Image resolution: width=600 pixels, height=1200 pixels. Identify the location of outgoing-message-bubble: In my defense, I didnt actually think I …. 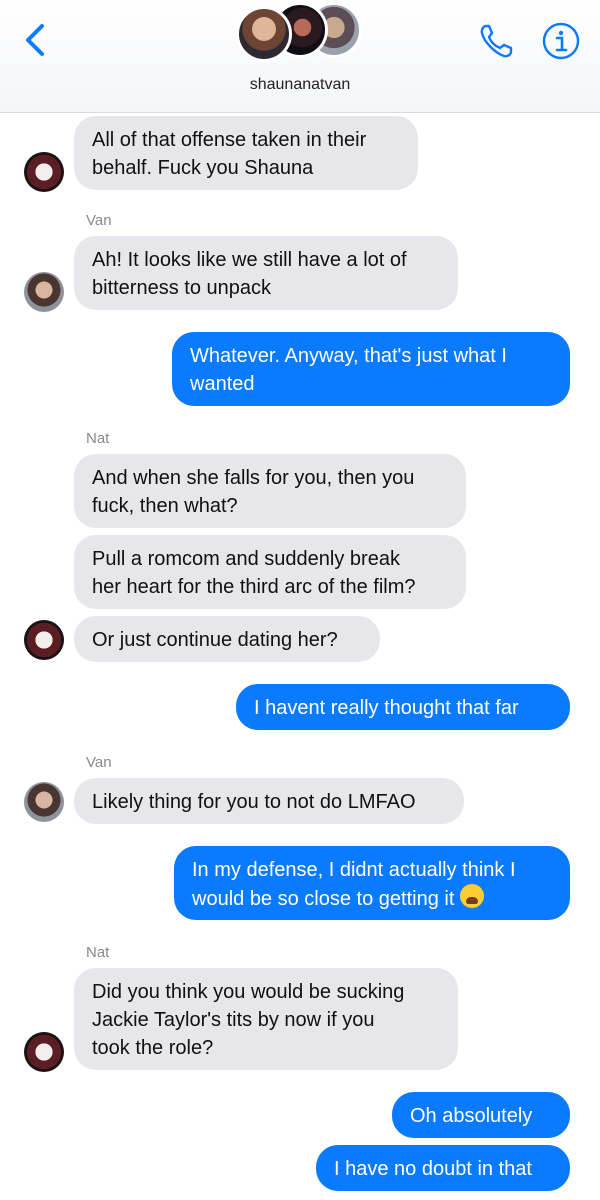
(372, 883).